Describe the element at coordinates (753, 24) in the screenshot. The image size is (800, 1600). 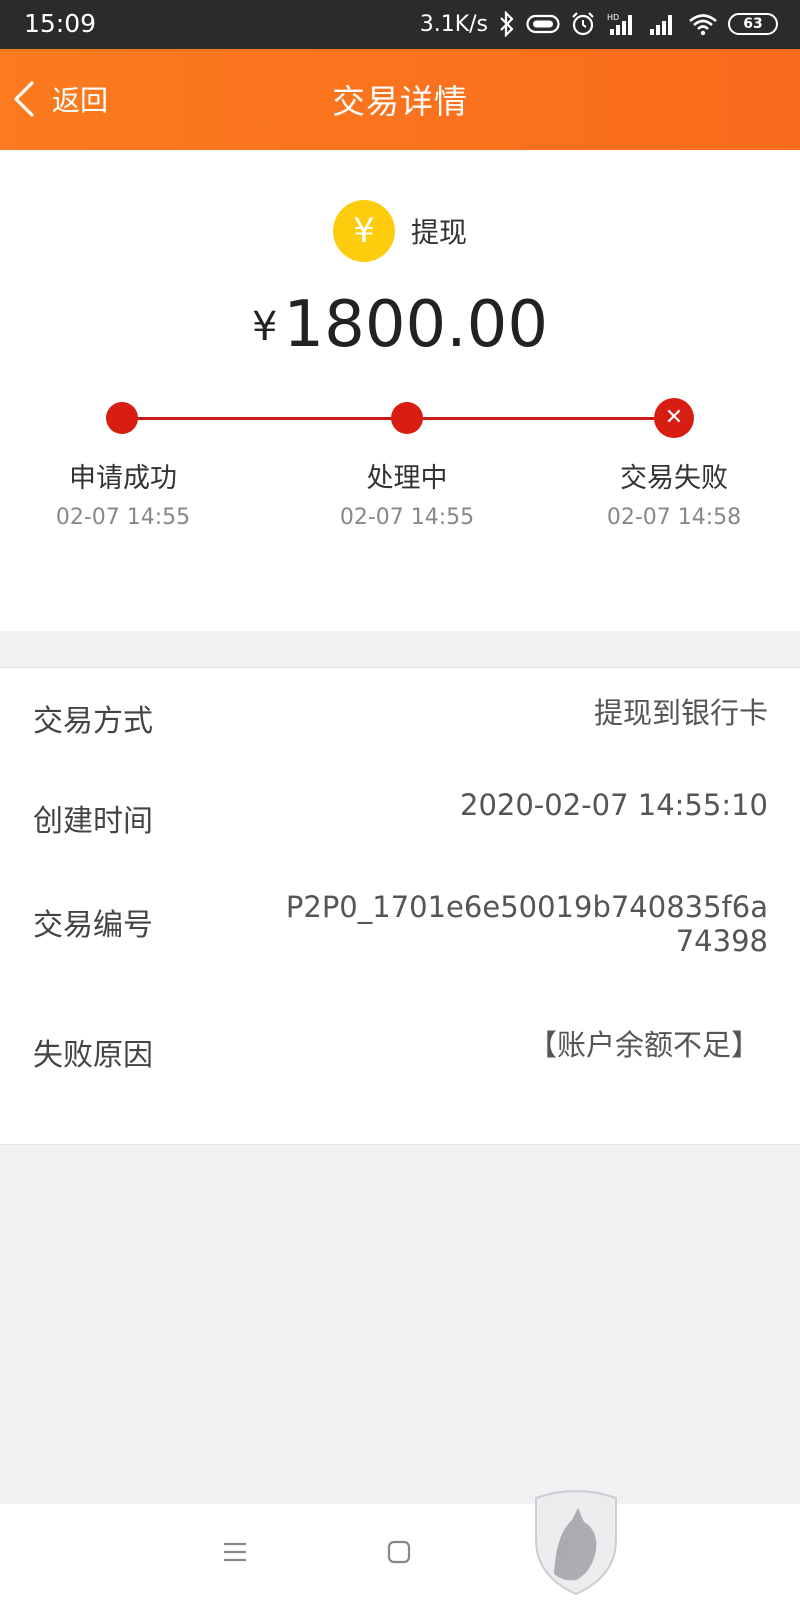
I see `battery-indicator: 63` at that location.